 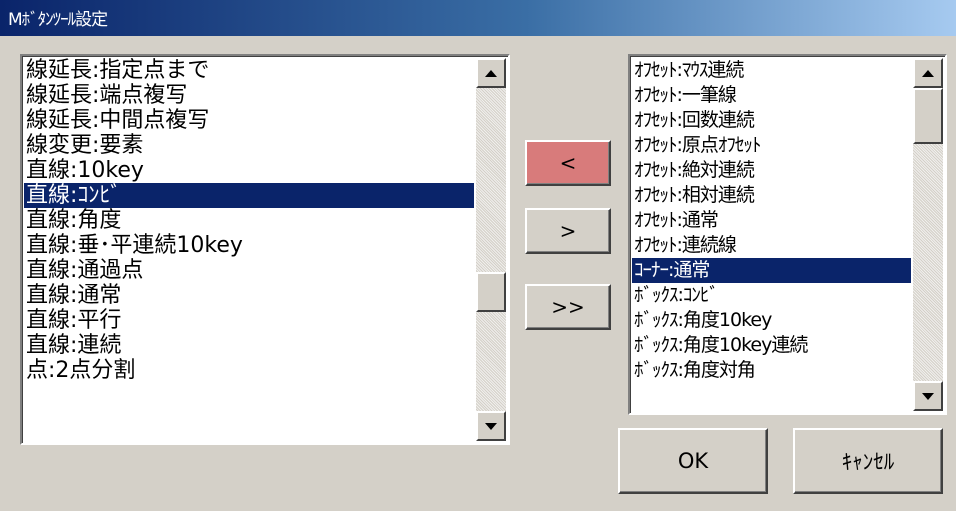 I want to click on move-all-right-button: >>, so click(x=568, y=307).